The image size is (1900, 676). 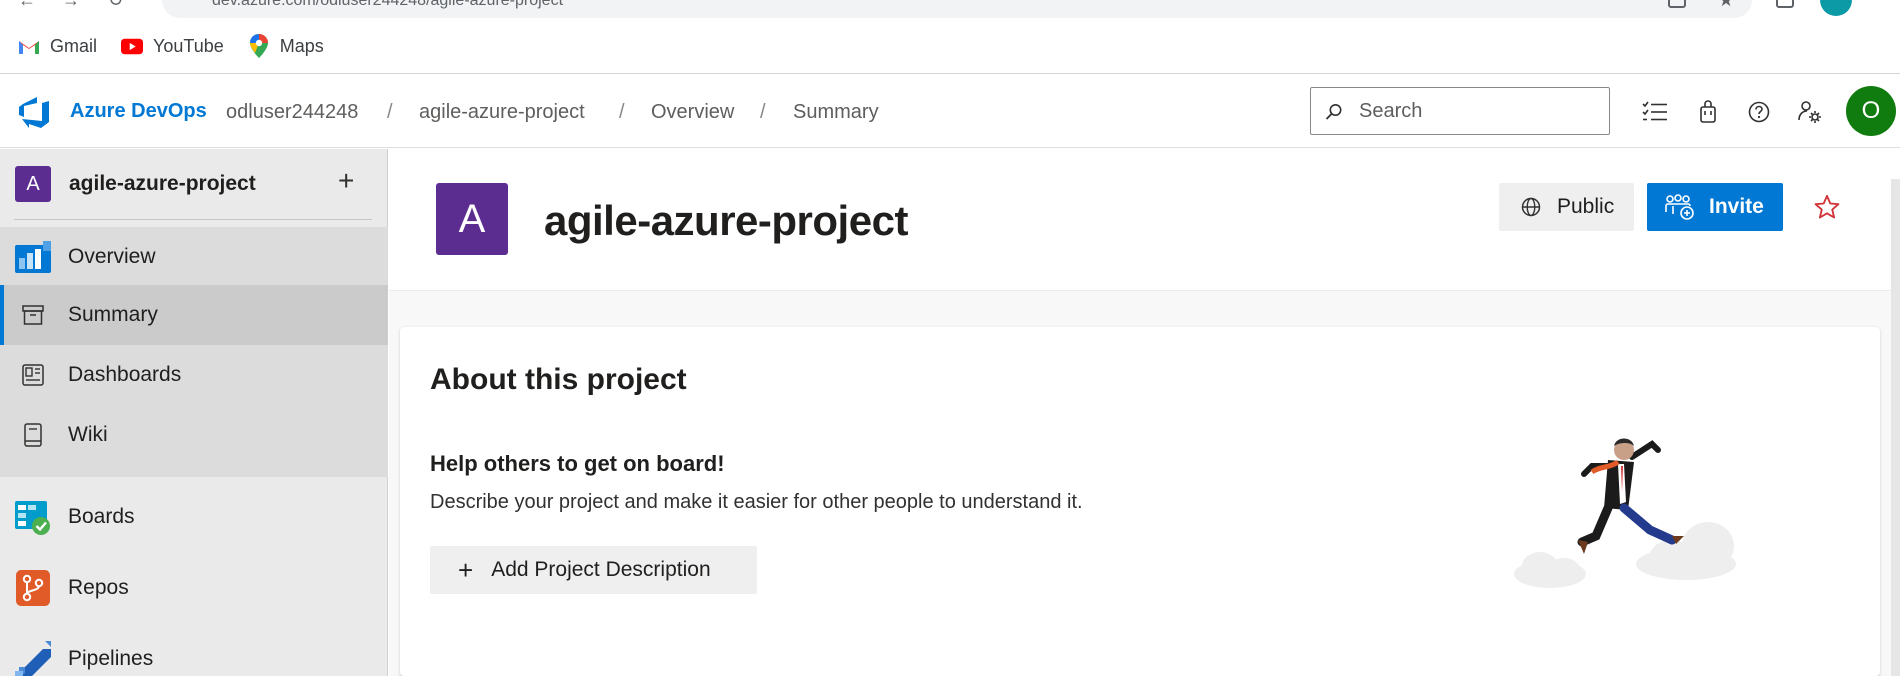 What do you see at coordinates (601, 569) in the screenshot?
I see `add-description-label: Add Project Description` at bounding box center [601, 569].